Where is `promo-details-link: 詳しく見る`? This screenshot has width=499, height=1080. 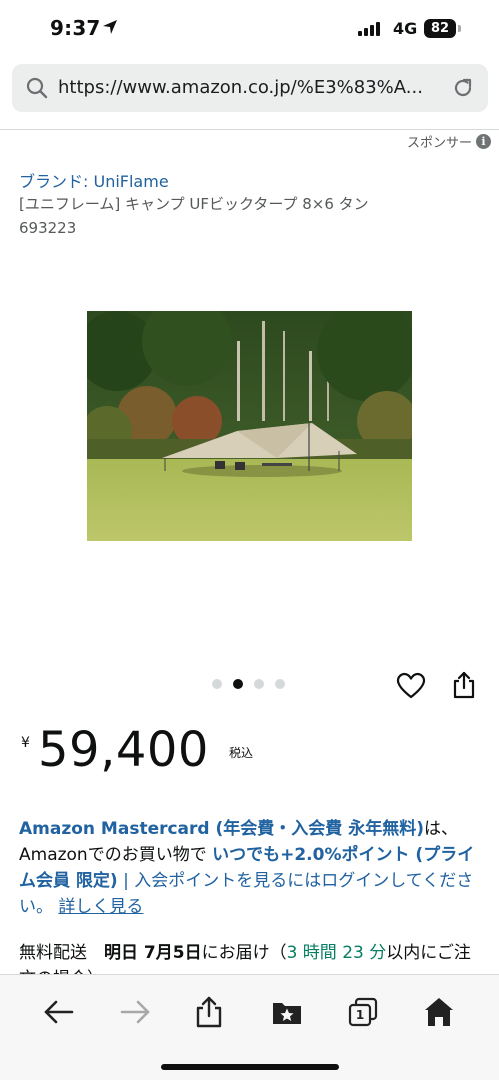 promo-details-link: 詳しく見る is located at coordinates (100, 907).